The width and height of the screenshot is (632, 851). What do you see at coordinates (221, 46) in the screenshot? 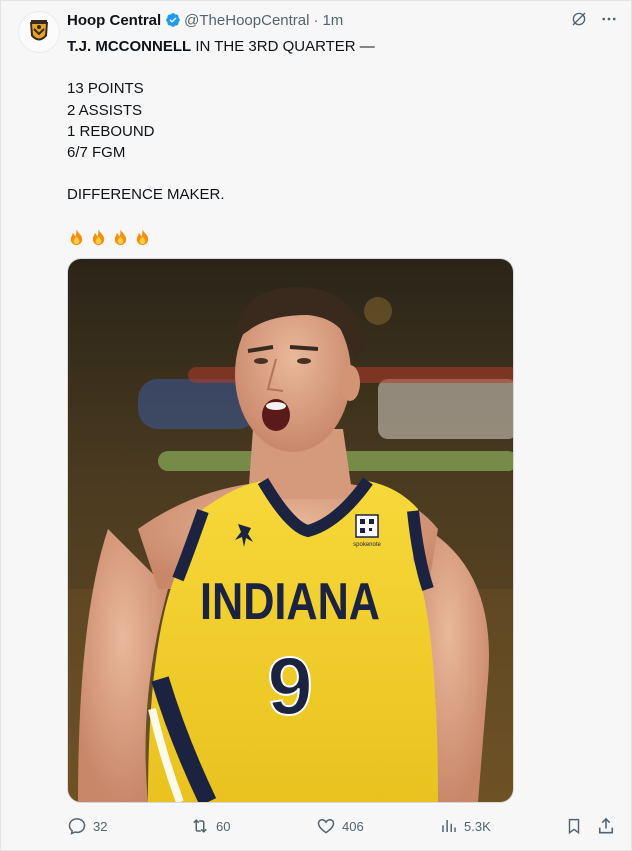
I see `tweet-line-1: T.J. MCCONNELL IN THE 3RD QUARTER —` at bounding box center [221, 46].